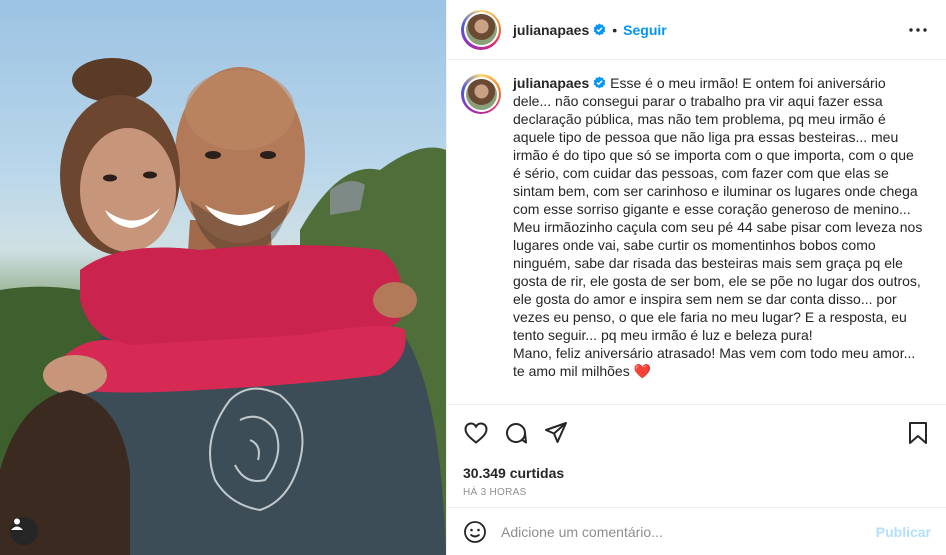 Image resolution: width=946 pixels, height=555 pixels. Describe the element at coordinates (475, 532) in the screenshot. I see `emoji-icon` at that location.